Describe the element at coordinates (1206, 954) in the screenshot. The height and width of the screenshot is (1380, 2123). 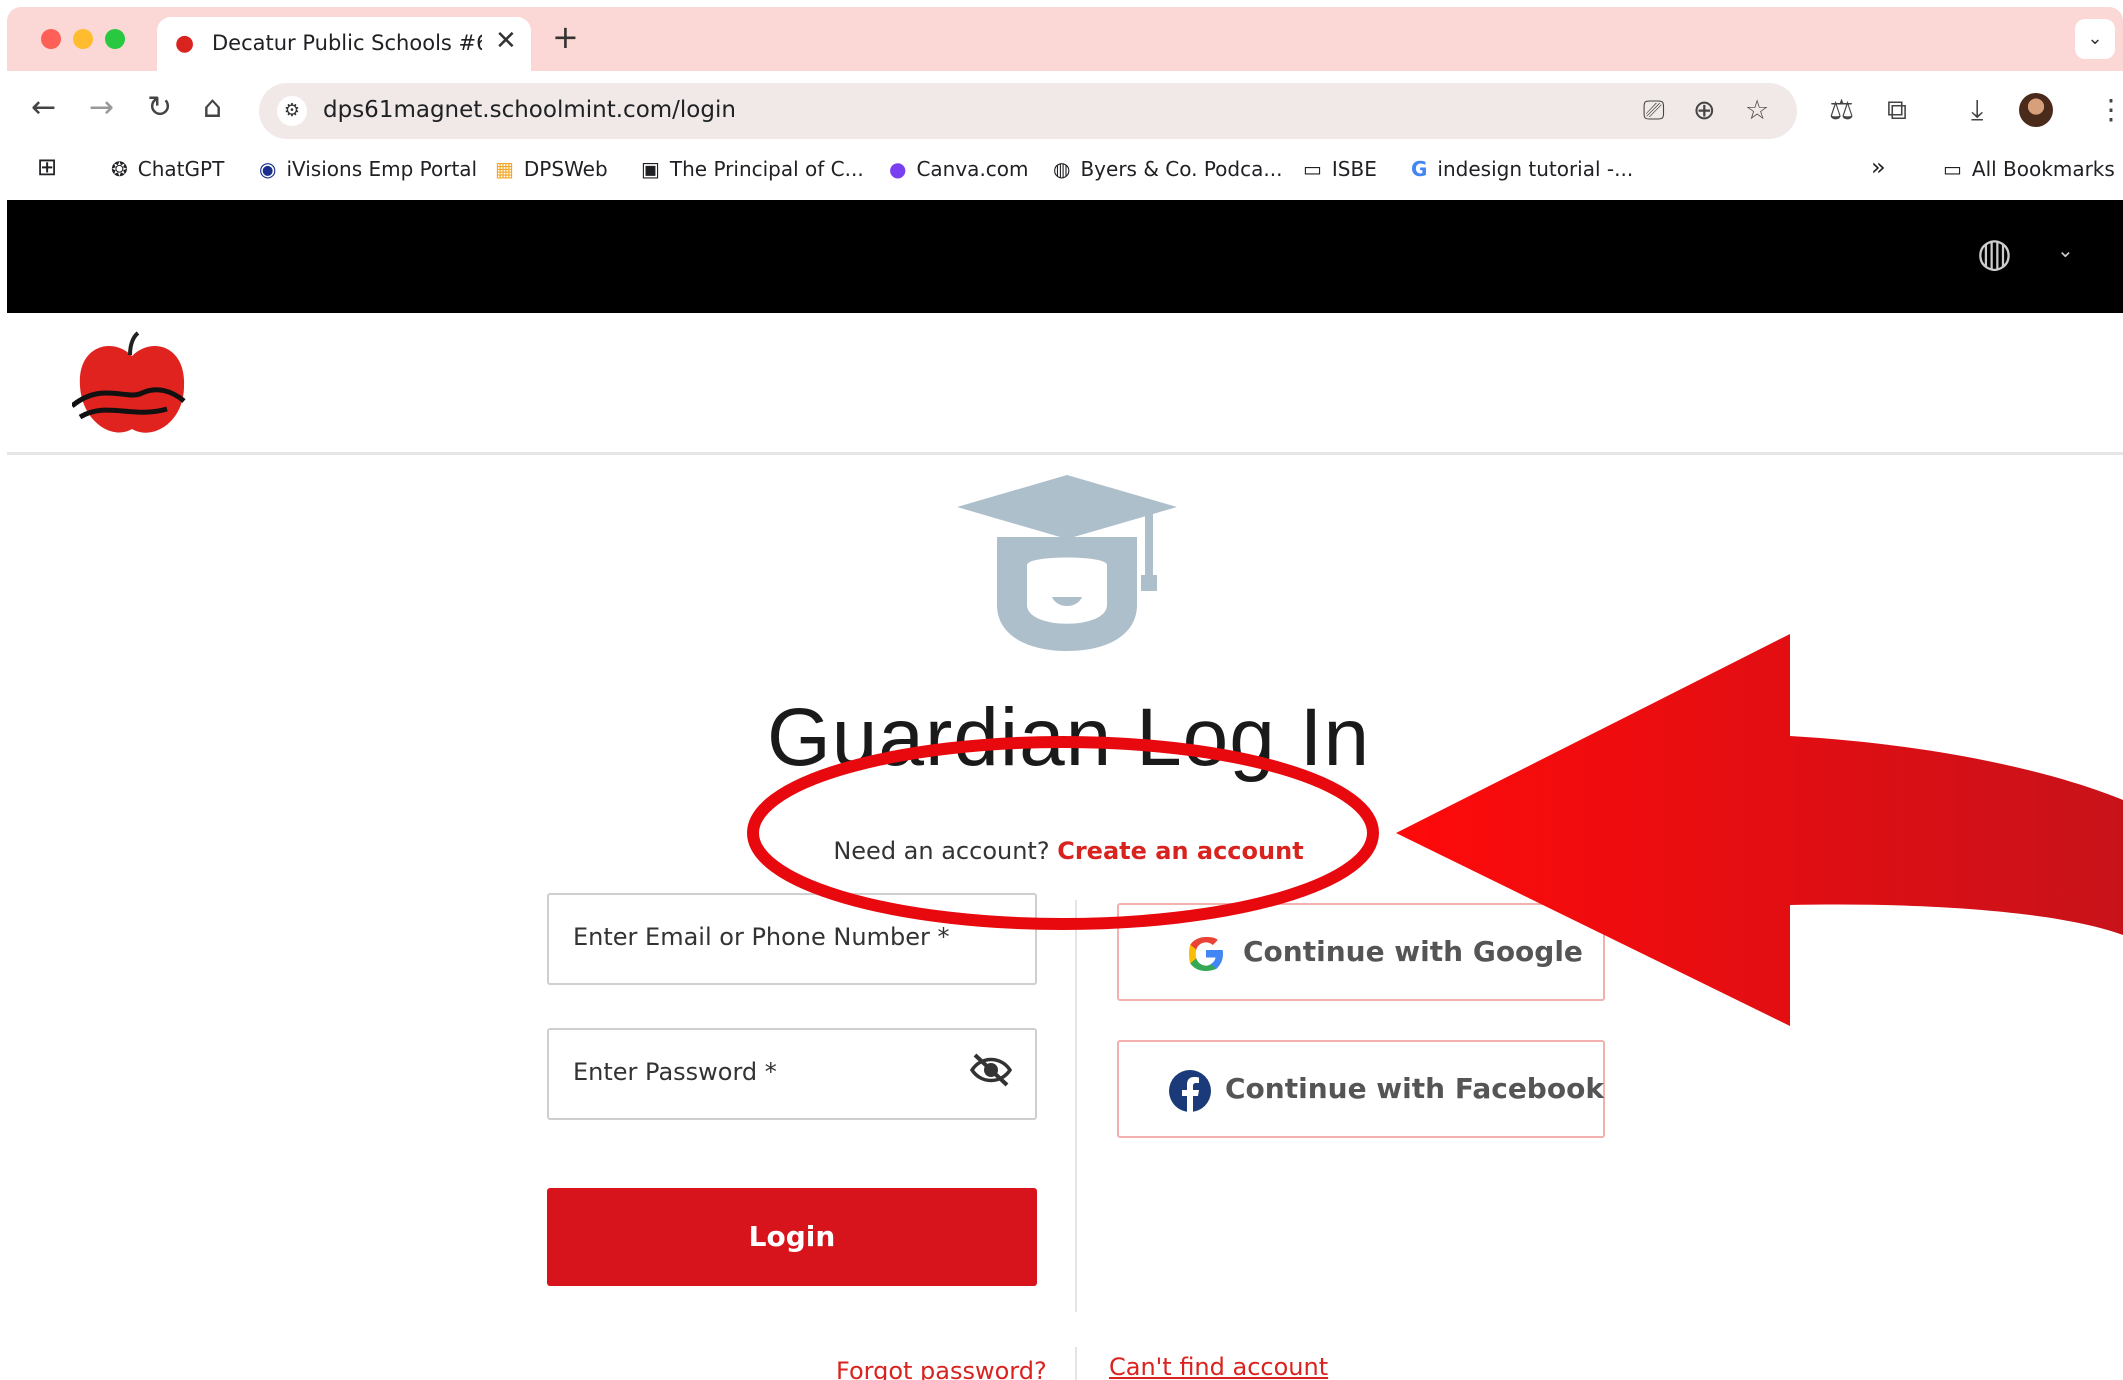
I see `google-icon` at that location.